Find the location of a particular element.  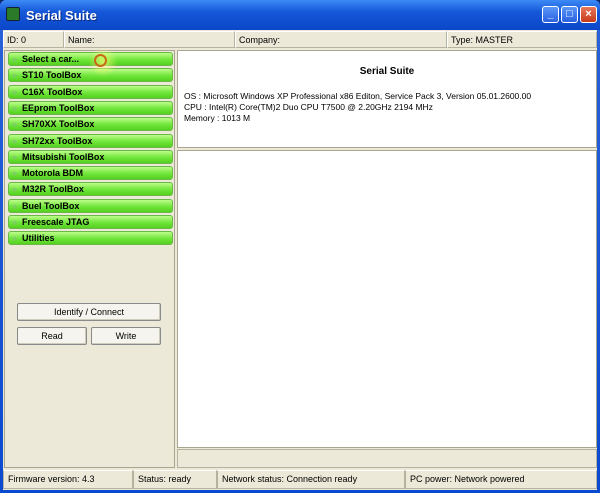

ready-status: Status: ready is located at coordinates (175, 479).